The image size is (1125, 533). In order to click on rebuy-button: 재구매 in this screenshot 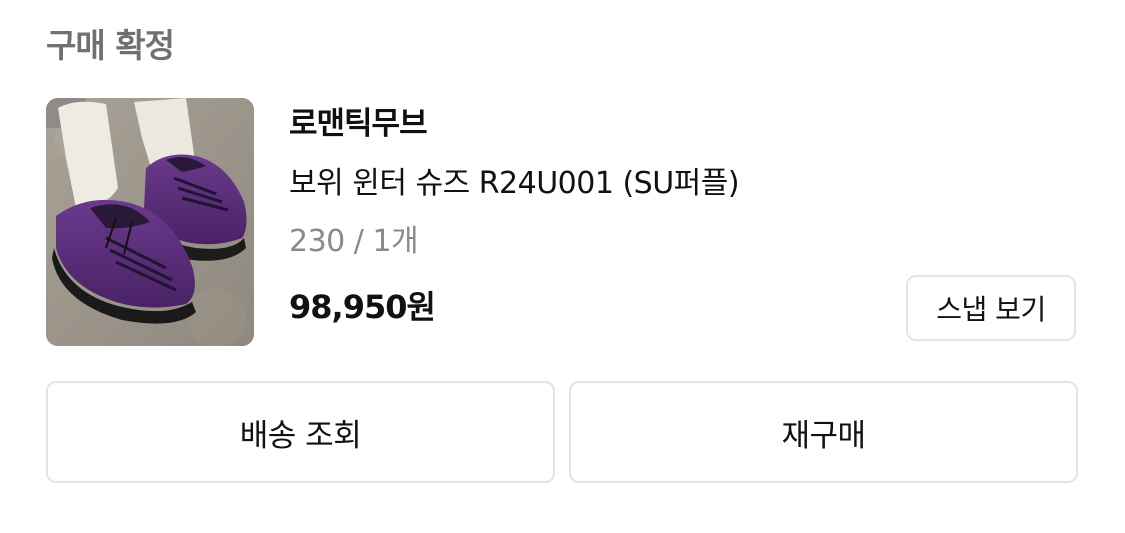, I will do `click(823, 432)`.